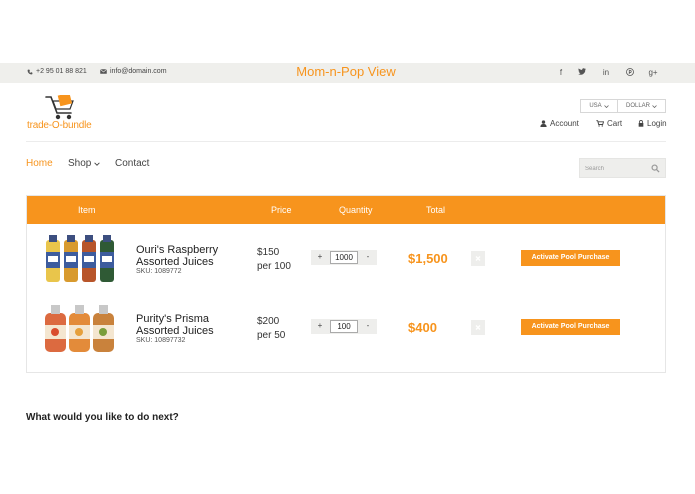 This screenshot has height=494, width=695. Describe the element at coordinates (428, 258) in the screenshot. I see `row-total: $1,500` at that location.